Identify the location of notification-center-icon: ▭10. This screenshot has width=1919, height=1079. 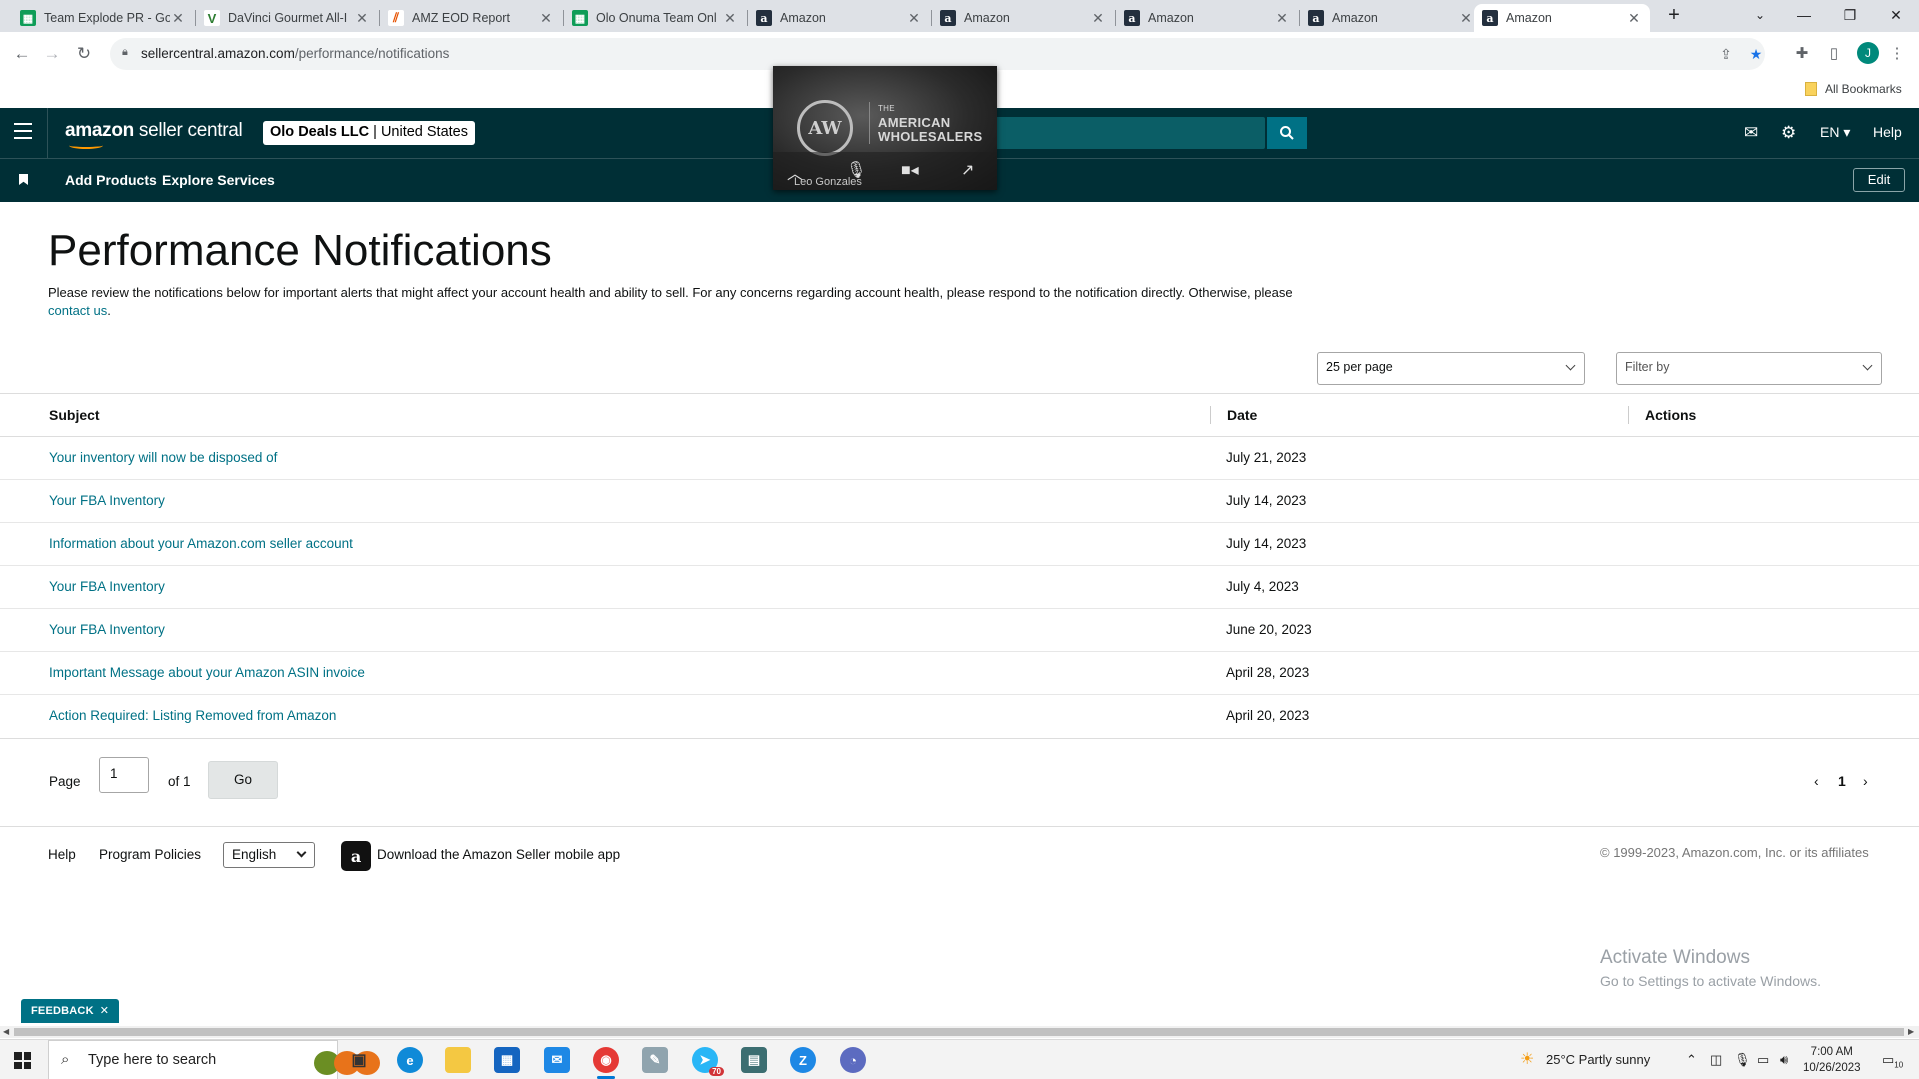
(1892, 1061).